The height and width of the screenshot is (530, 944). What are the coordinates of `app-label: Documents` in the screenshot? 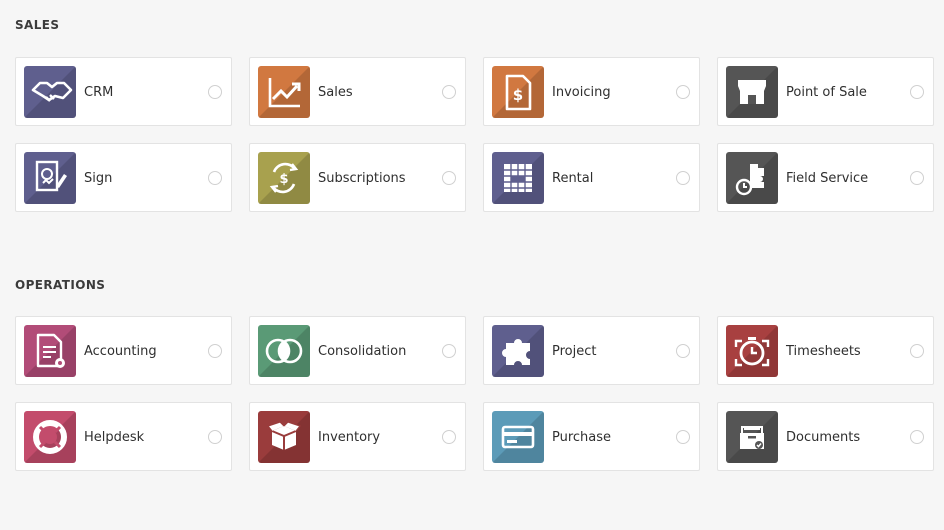 It's located at (823, 437).